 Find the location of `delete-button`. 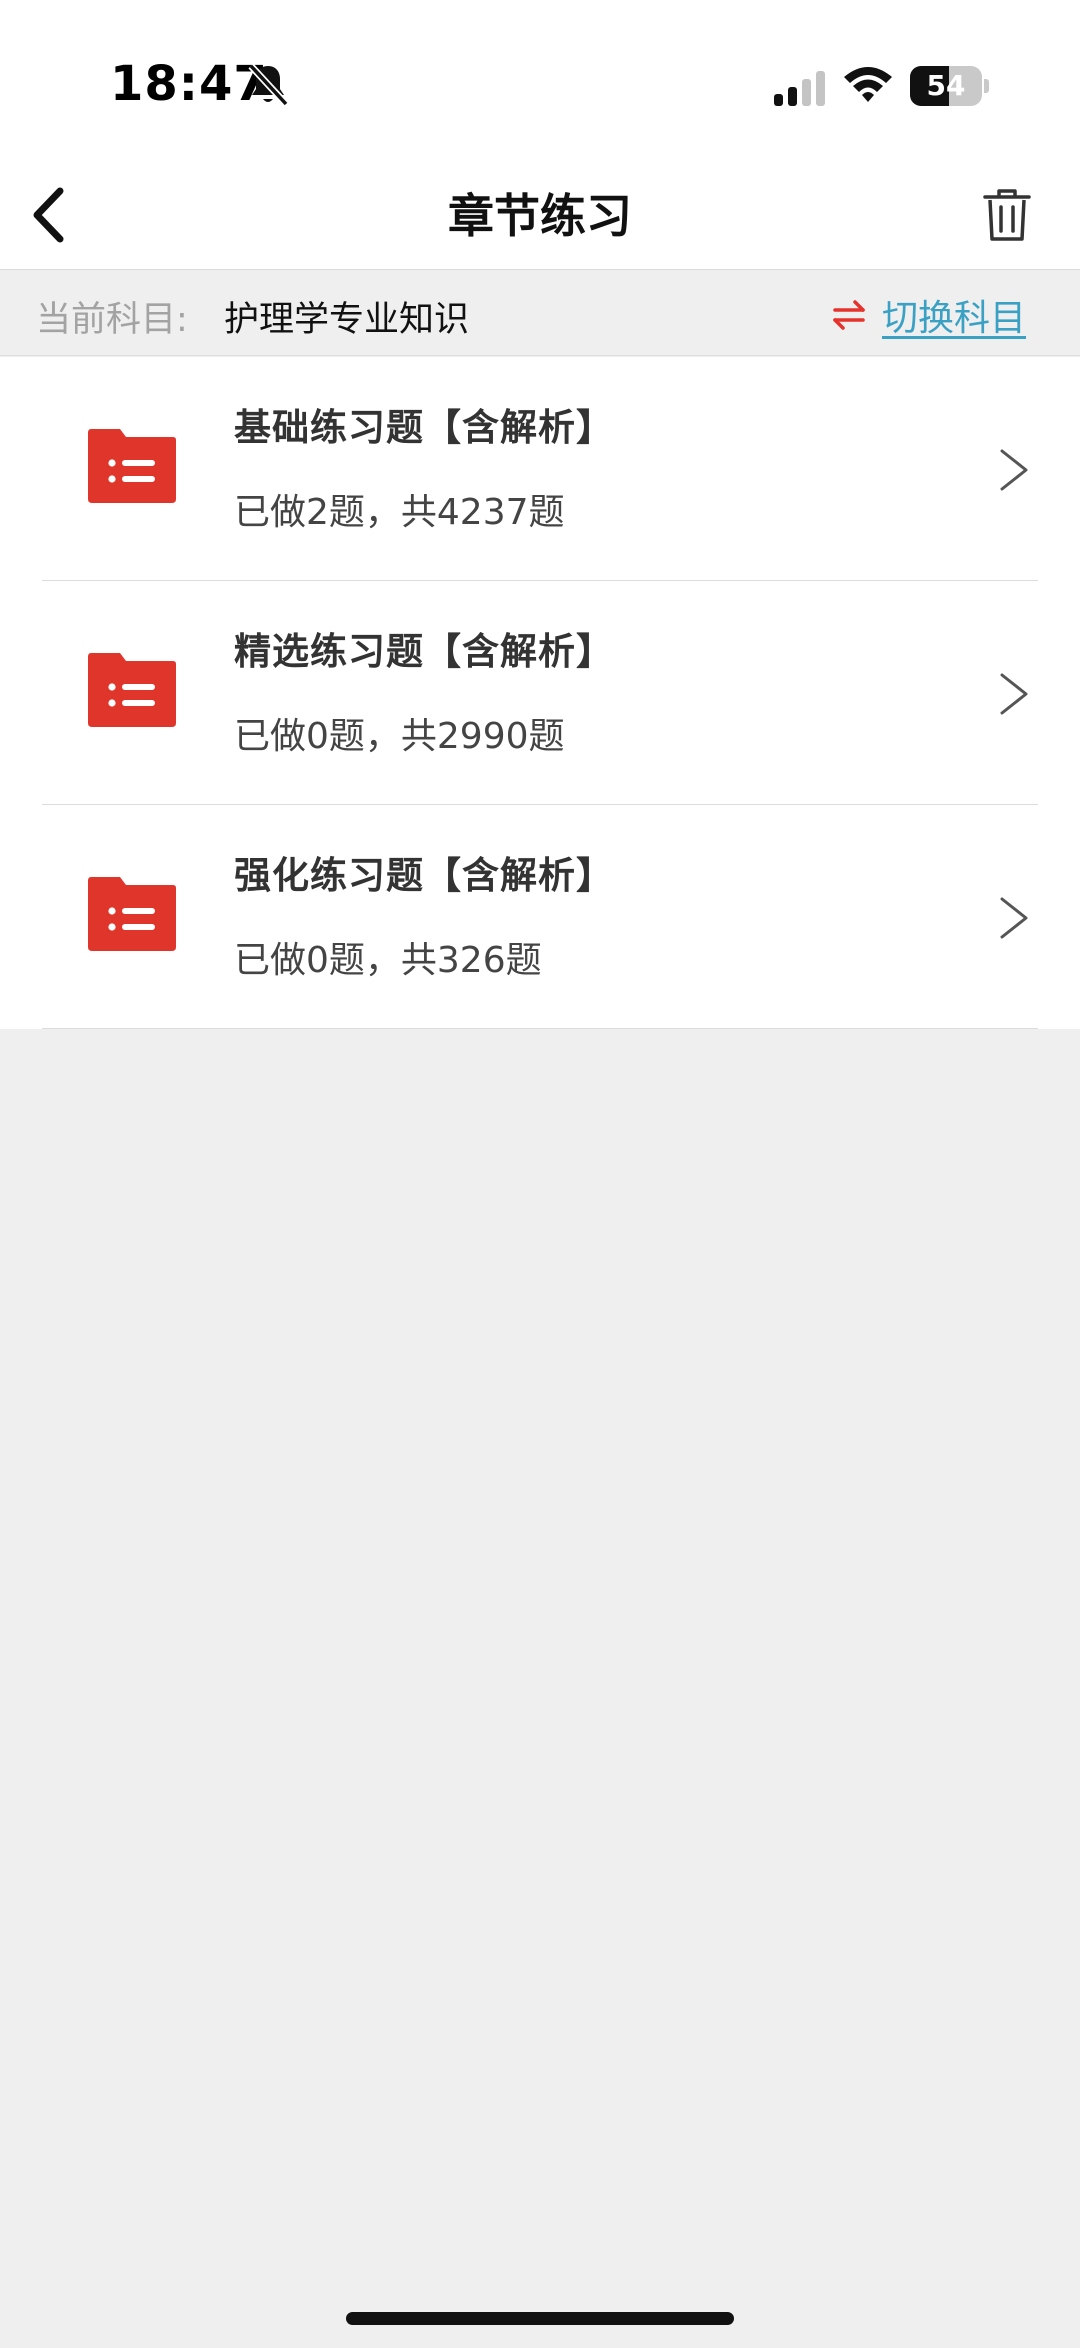

delete-button is located at coordinates (1007, 215).